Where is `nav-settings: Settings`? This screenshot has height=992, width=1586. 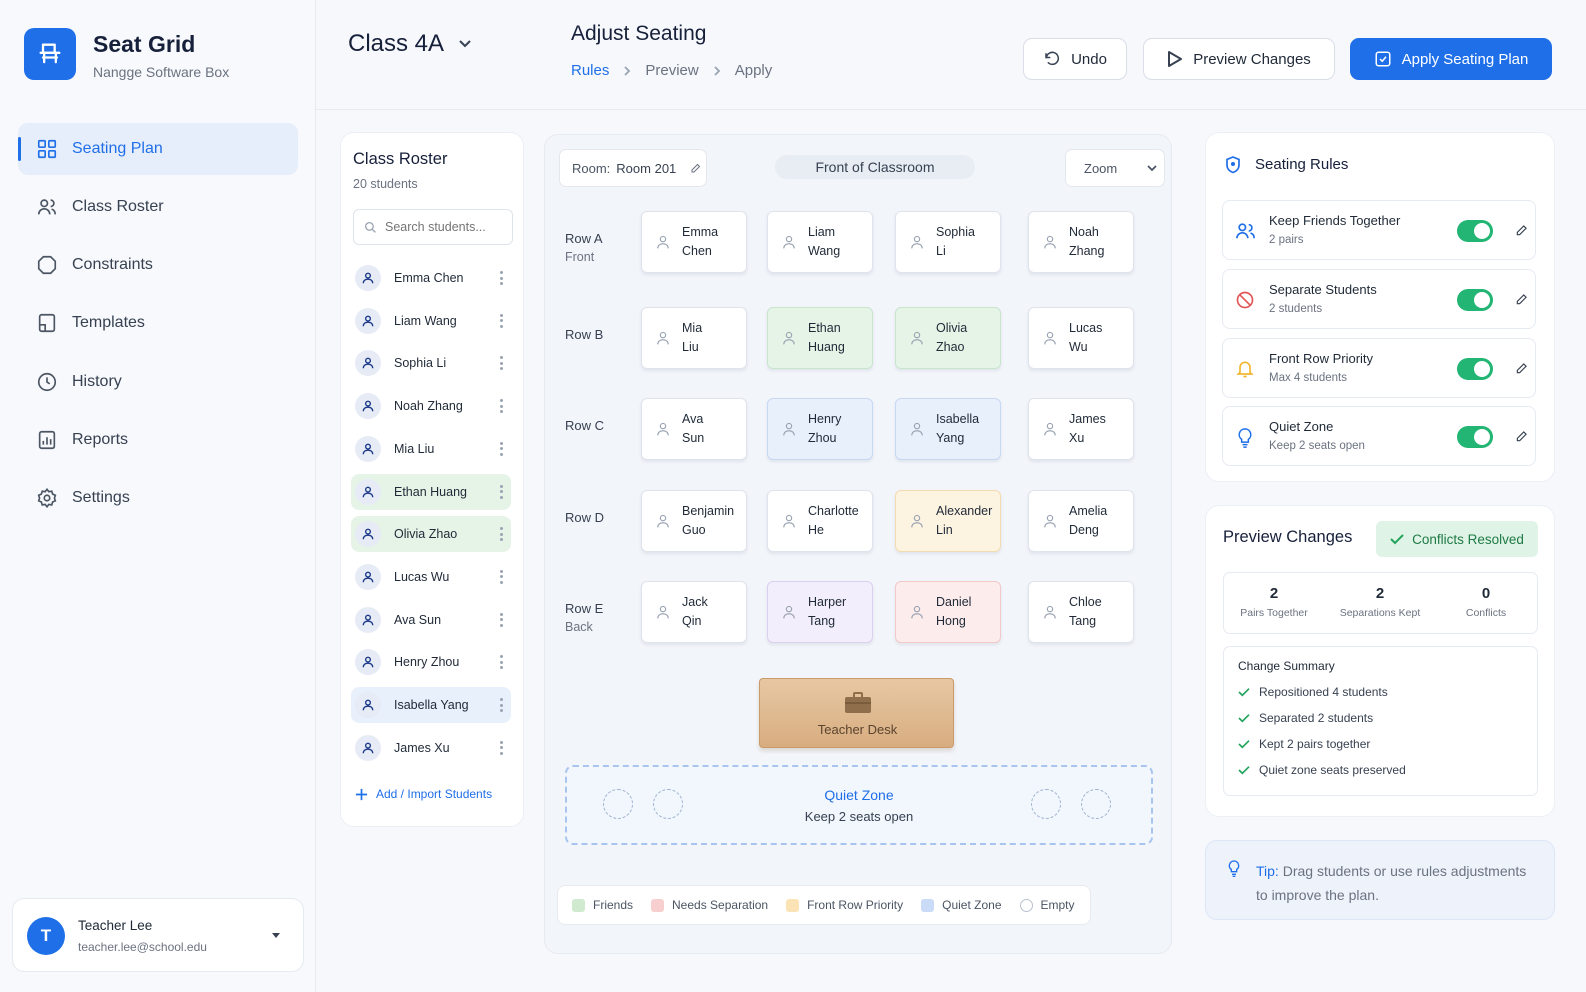
nav-settings: Settings is located at coordinates (158, 498).